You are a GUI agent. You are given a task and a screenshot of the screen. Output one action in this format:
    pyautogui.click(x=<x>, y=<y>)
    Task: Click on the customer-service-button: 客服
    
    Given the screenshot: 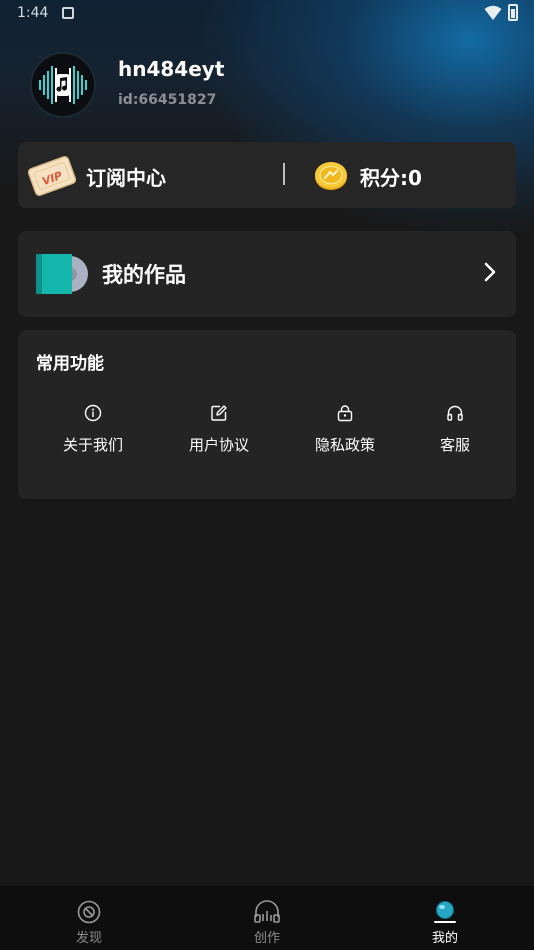 What is the action you would take?
    pyautogui.click(x=455, y=434)
    